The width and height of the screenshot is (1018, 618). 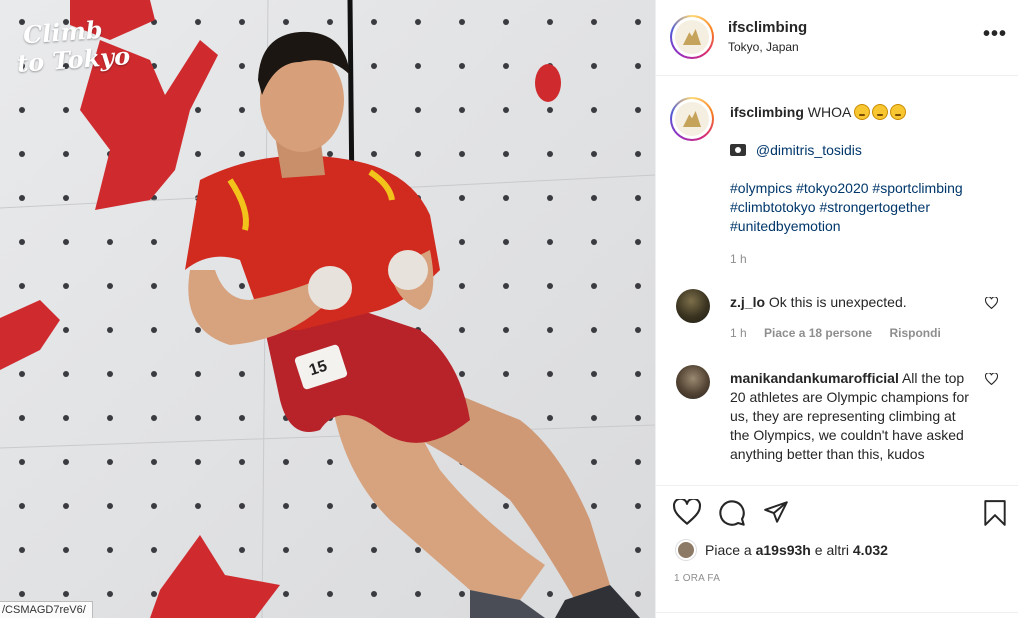 I want to click on post-header: ifsclimbing Tokyo, Japan •••, so click(x=837, y=38).